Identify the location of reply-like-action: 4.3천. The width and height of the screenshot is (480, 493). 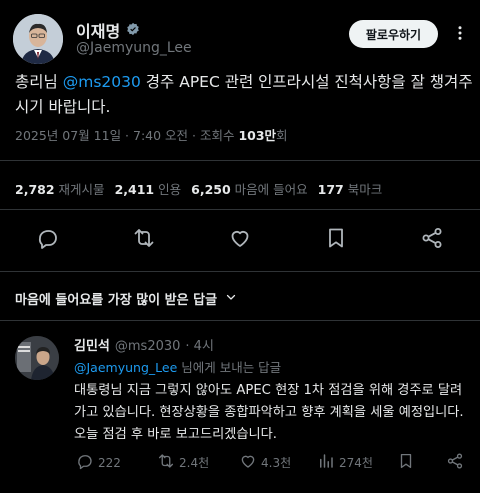
(265, 462).